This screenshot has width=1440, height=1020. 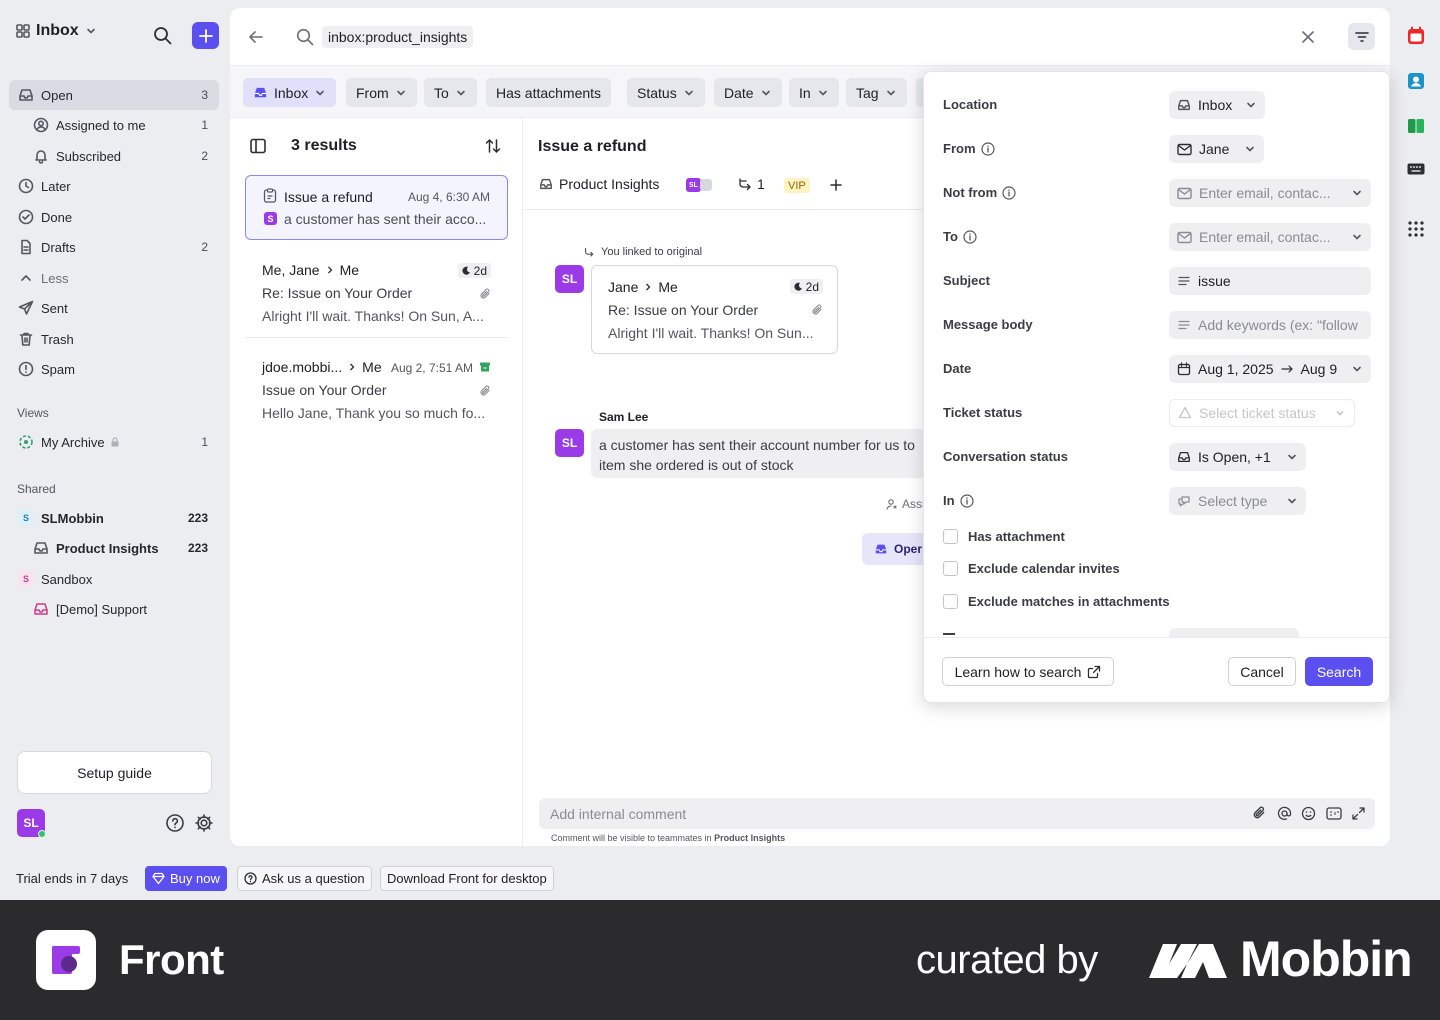 I want to click on in-type-select: Select type, so click(x=1237, y=501).